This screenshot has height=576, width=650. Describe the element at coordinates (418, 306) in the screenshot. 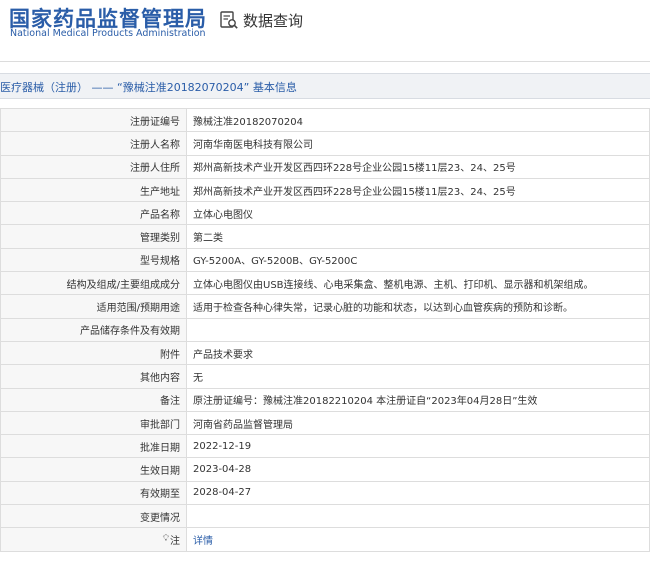

I see `field-value: 适用于检查各种心律失常，记录心脏的功能和状态，以达到心血管疾病的预防和诊断。` at that location.